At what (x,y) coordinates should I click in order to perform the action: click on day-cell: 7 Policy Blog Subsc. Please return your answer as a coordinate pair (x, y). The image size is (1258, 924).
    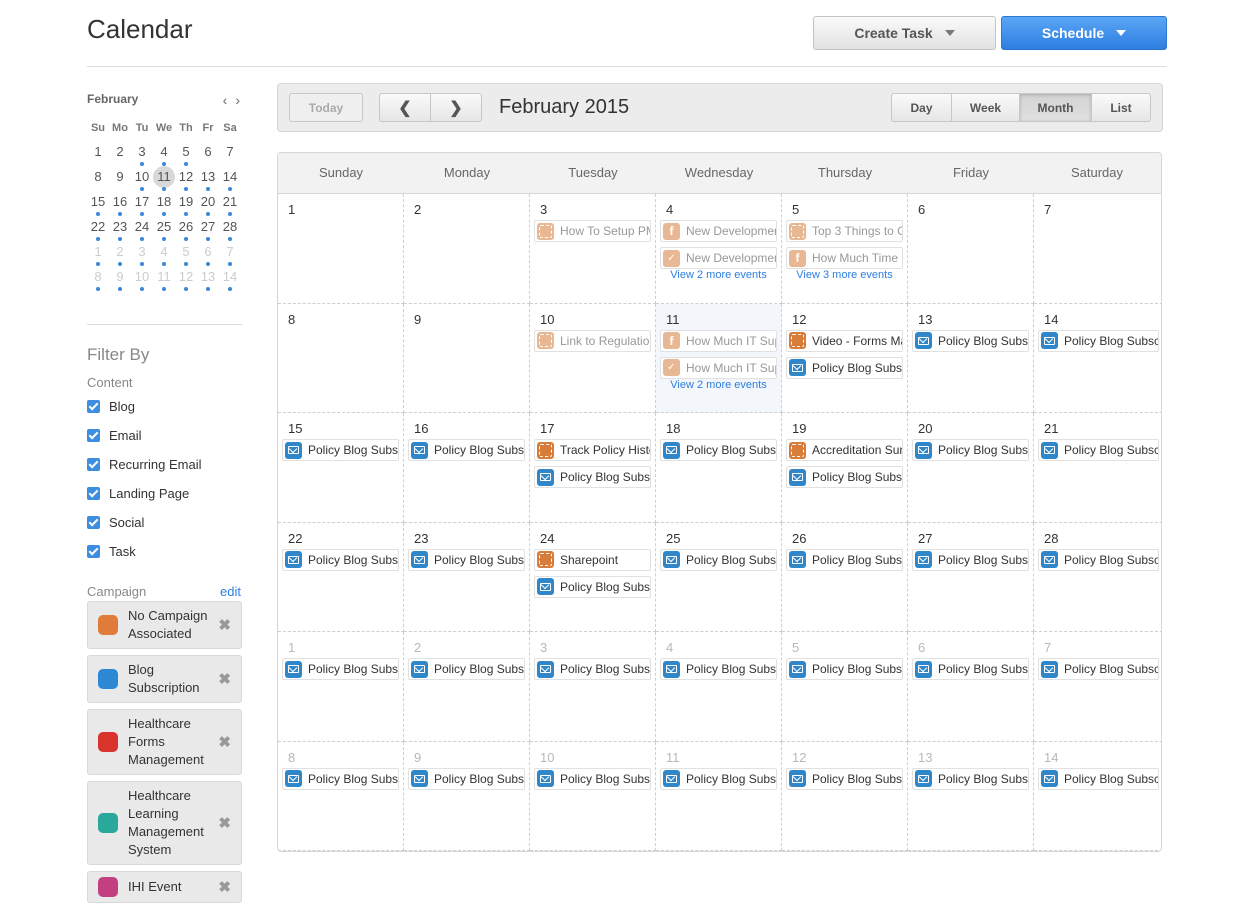
    Looking at the image, I should click on (1097, 687).